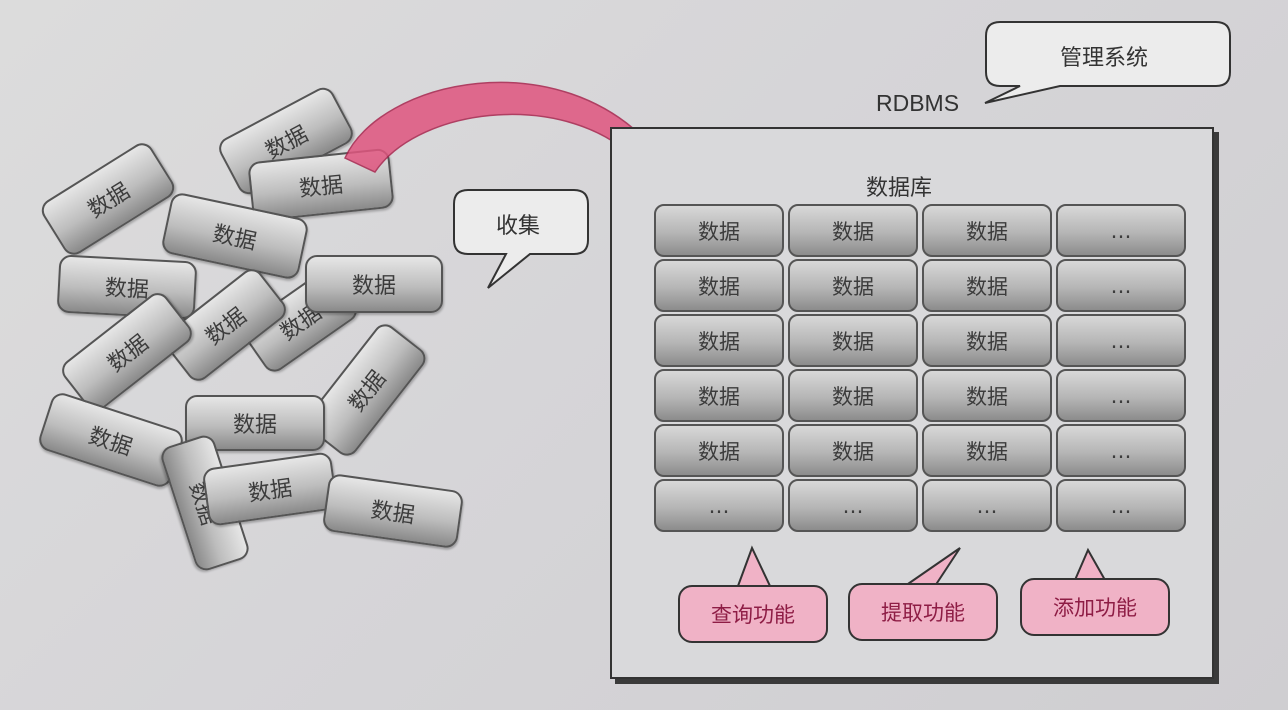 This screenshot has height=710, width=1288. Describe the element at coordinates (754, 566) in the screenshot. I see `query-bubble-tail` at that location.